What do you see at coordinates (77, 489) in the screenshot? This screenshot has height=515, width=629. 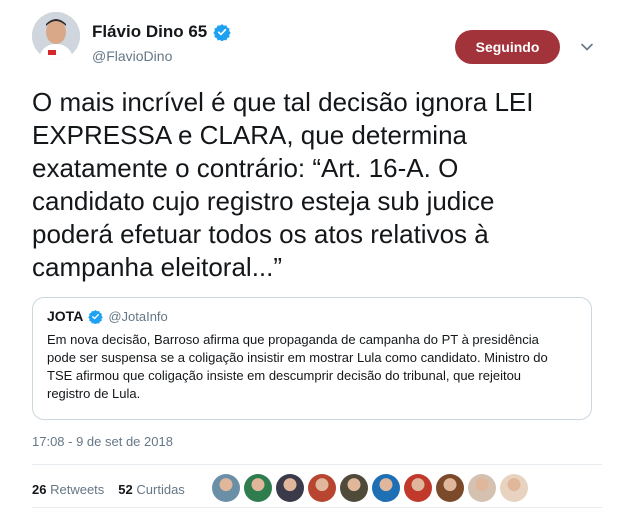 I see `retweets-label: Retweets` at bounding box center [77, 489].